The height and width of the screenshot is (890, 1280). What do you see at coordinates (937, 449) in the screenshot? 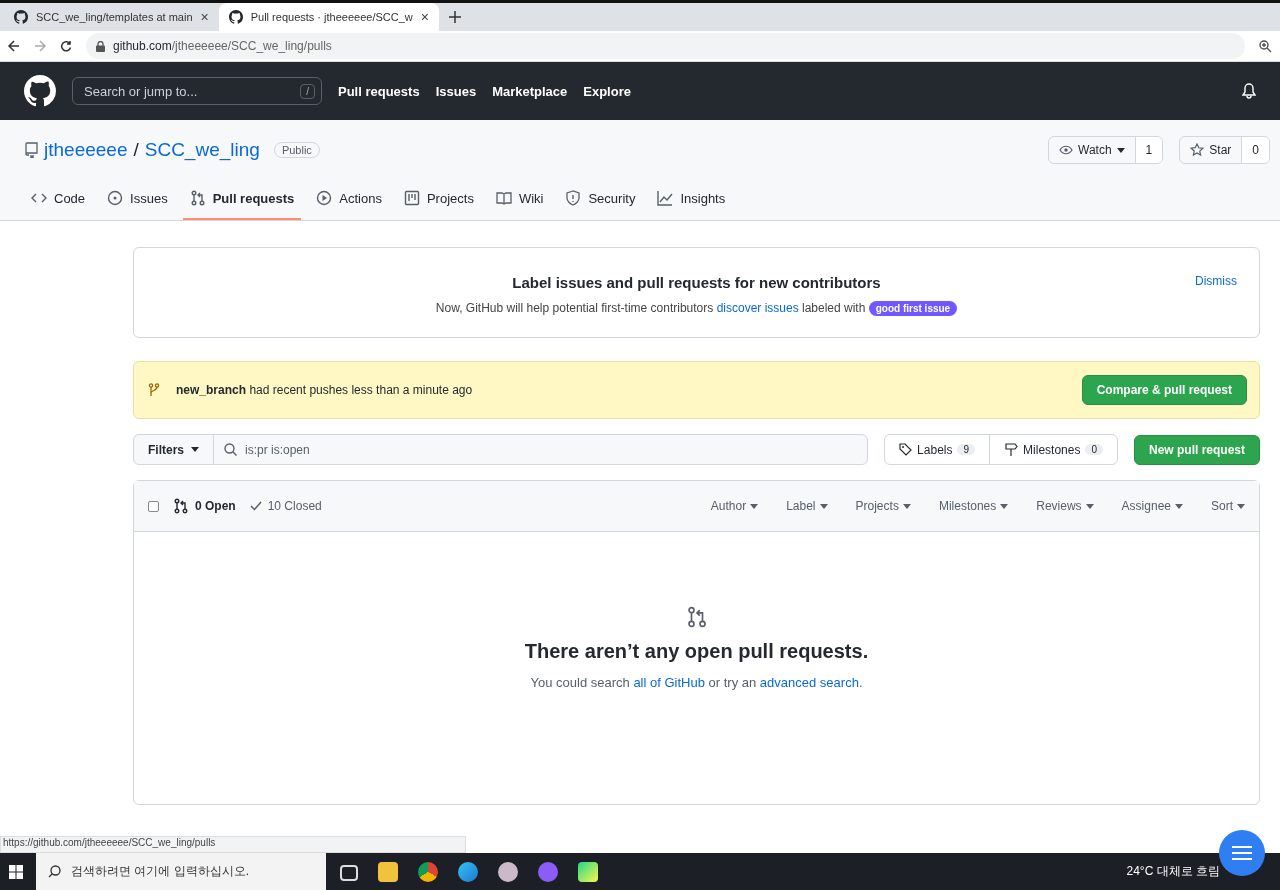
I see `labels-button: Labels 9` at bounding box center [937, 449].